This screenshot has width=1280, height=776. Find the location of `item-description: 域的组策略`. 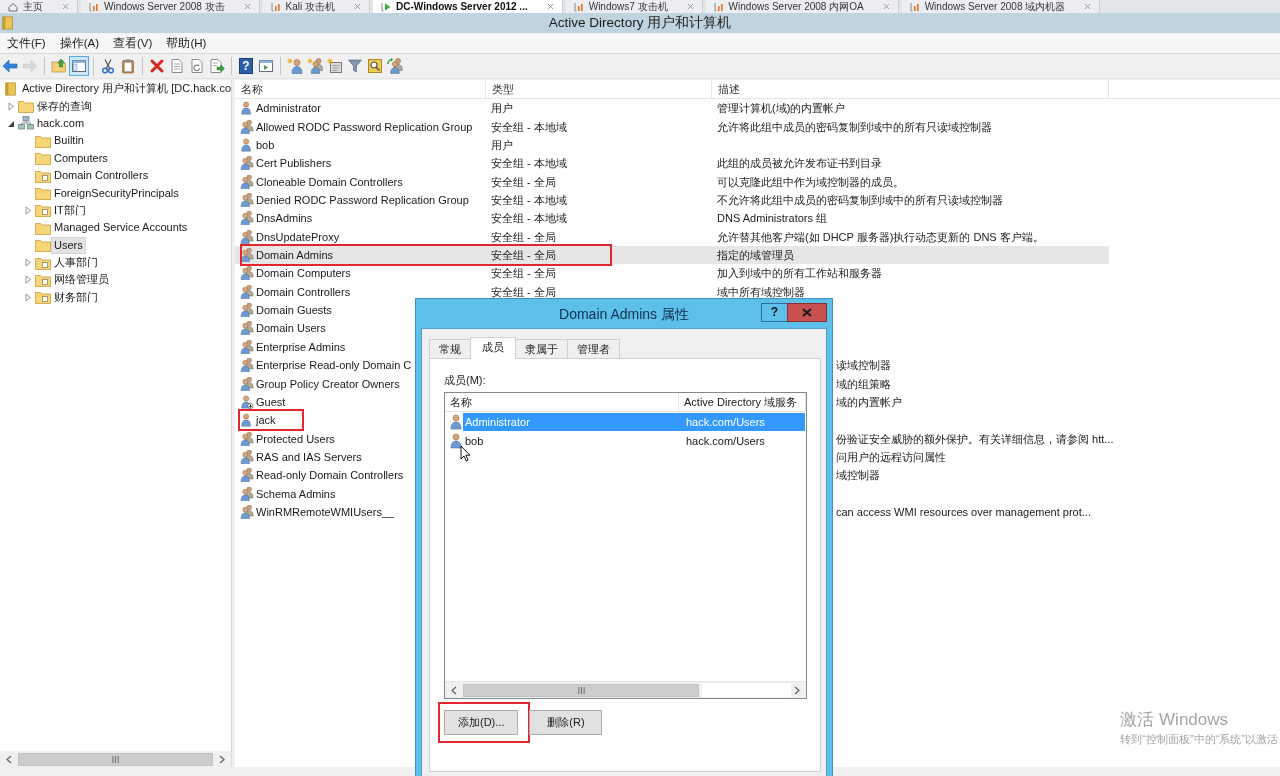

item-description: 域的组策略 is located at coordinates (863, 383).